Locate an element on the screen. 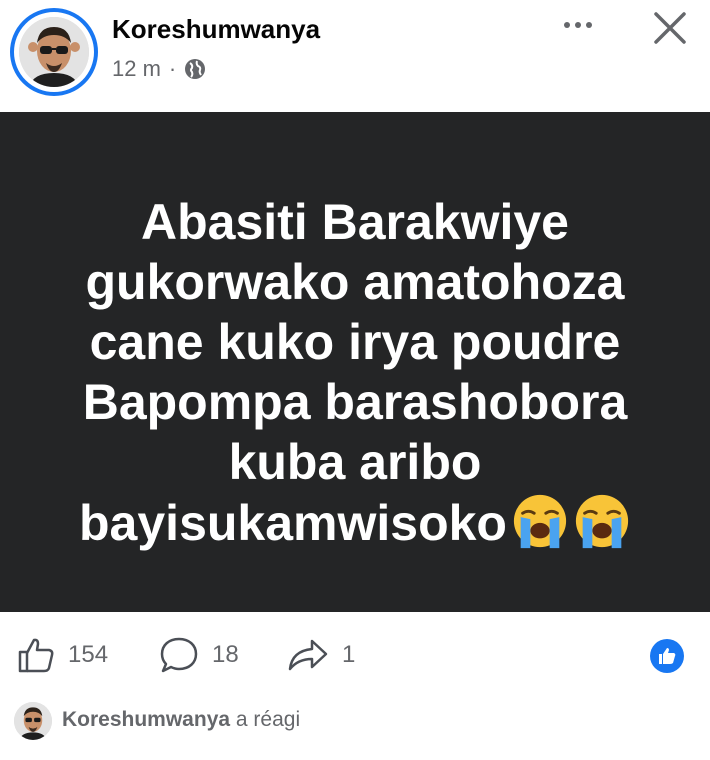 This screenshot has width=710, height=760. post-actions-bar: 154 18 1 is located at coordinates (355, 657).